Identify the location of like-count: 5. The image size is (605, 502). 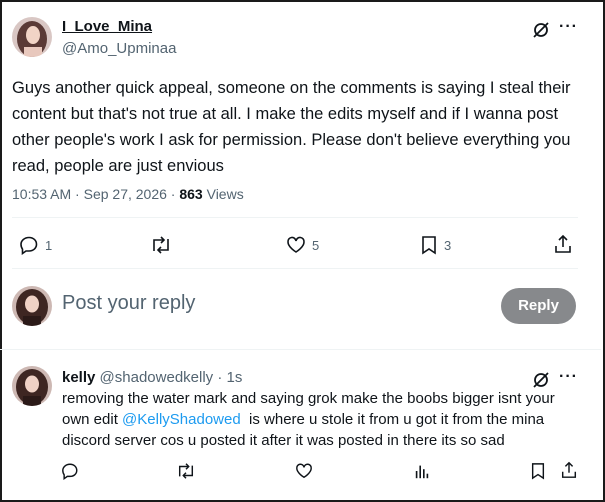
(316, 245).